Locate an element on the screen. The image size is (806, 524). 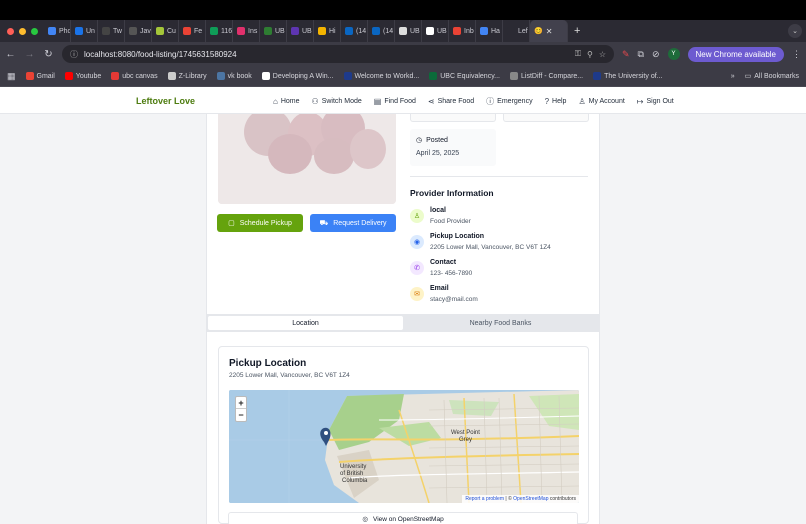
close-tab-icon: ✕ is located at coordinates (549, 31).